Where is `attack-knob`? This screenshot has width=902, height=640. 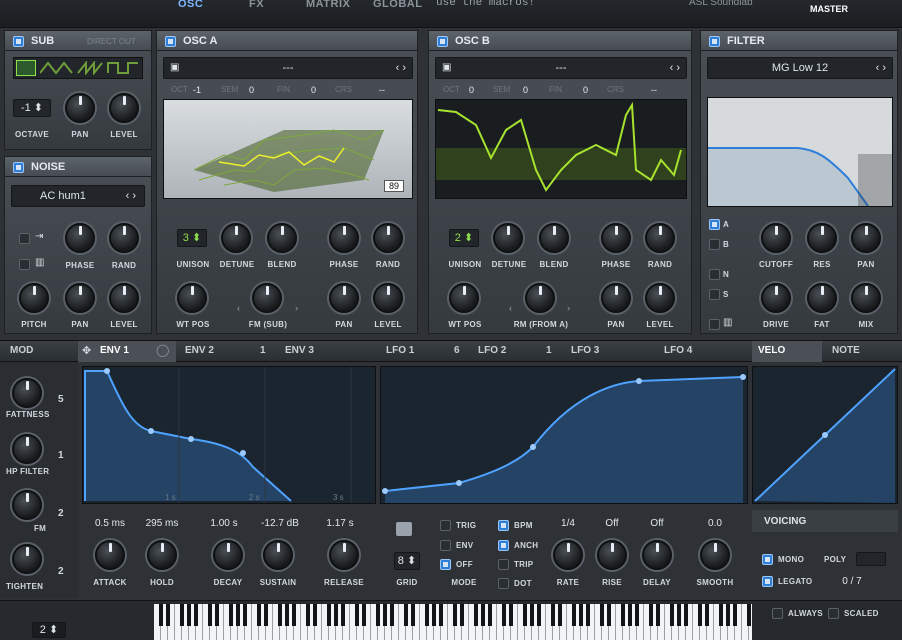
attack-knob is located at coordinates (110, 555).